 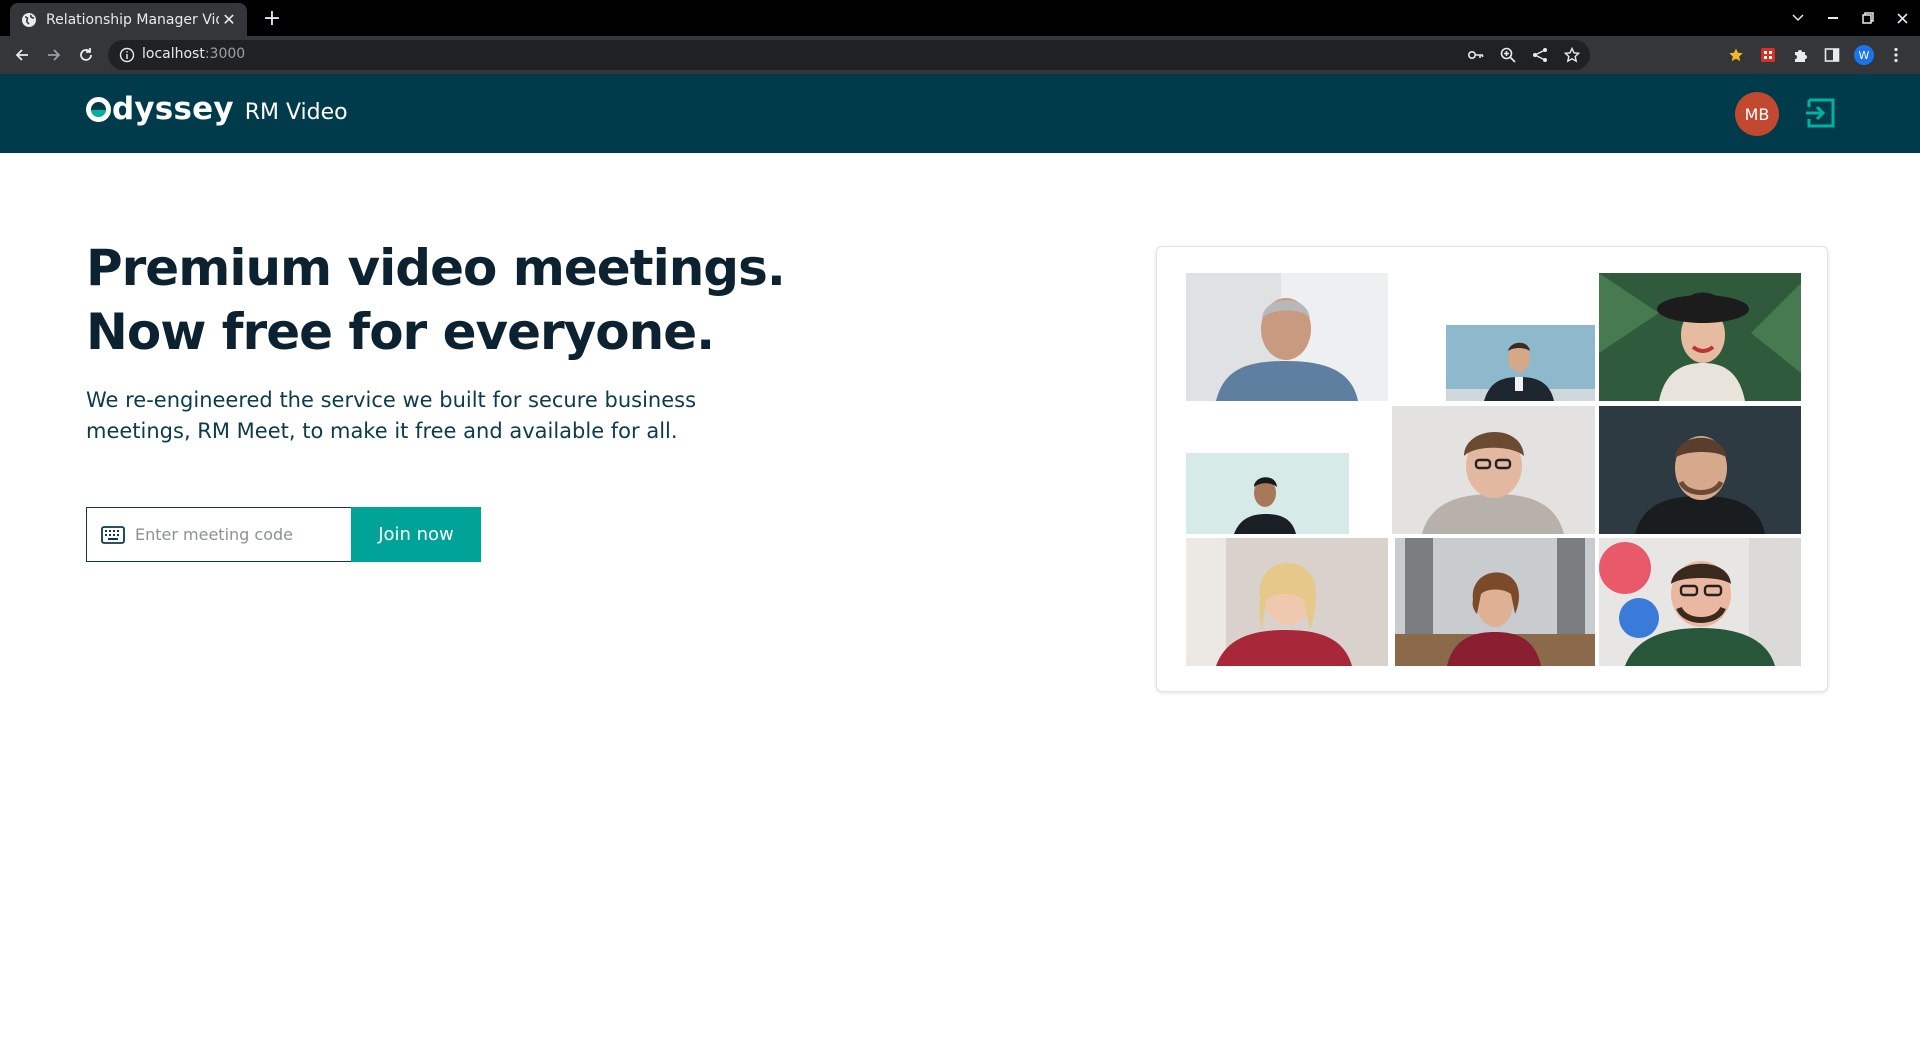 I want to click on key-icon, so click(x=1476, y=55).